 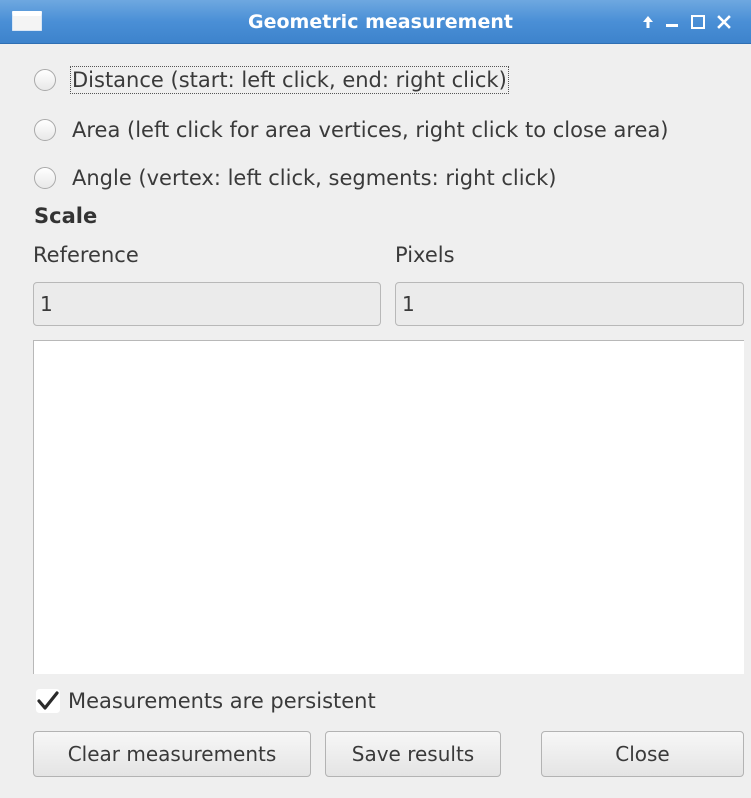 I want to click on clear-measurements-button: Clear measurements, so click(x=172, y=754).